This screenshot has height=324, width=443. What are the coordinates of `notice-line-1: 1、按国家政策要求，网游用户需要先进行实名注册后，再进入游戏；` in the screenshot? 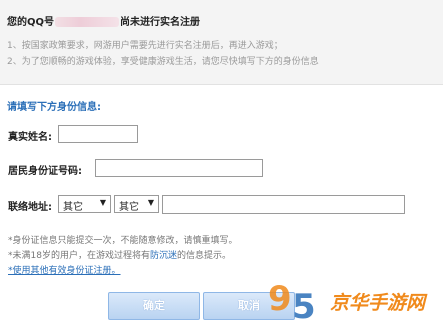 It's located at (145, 46).